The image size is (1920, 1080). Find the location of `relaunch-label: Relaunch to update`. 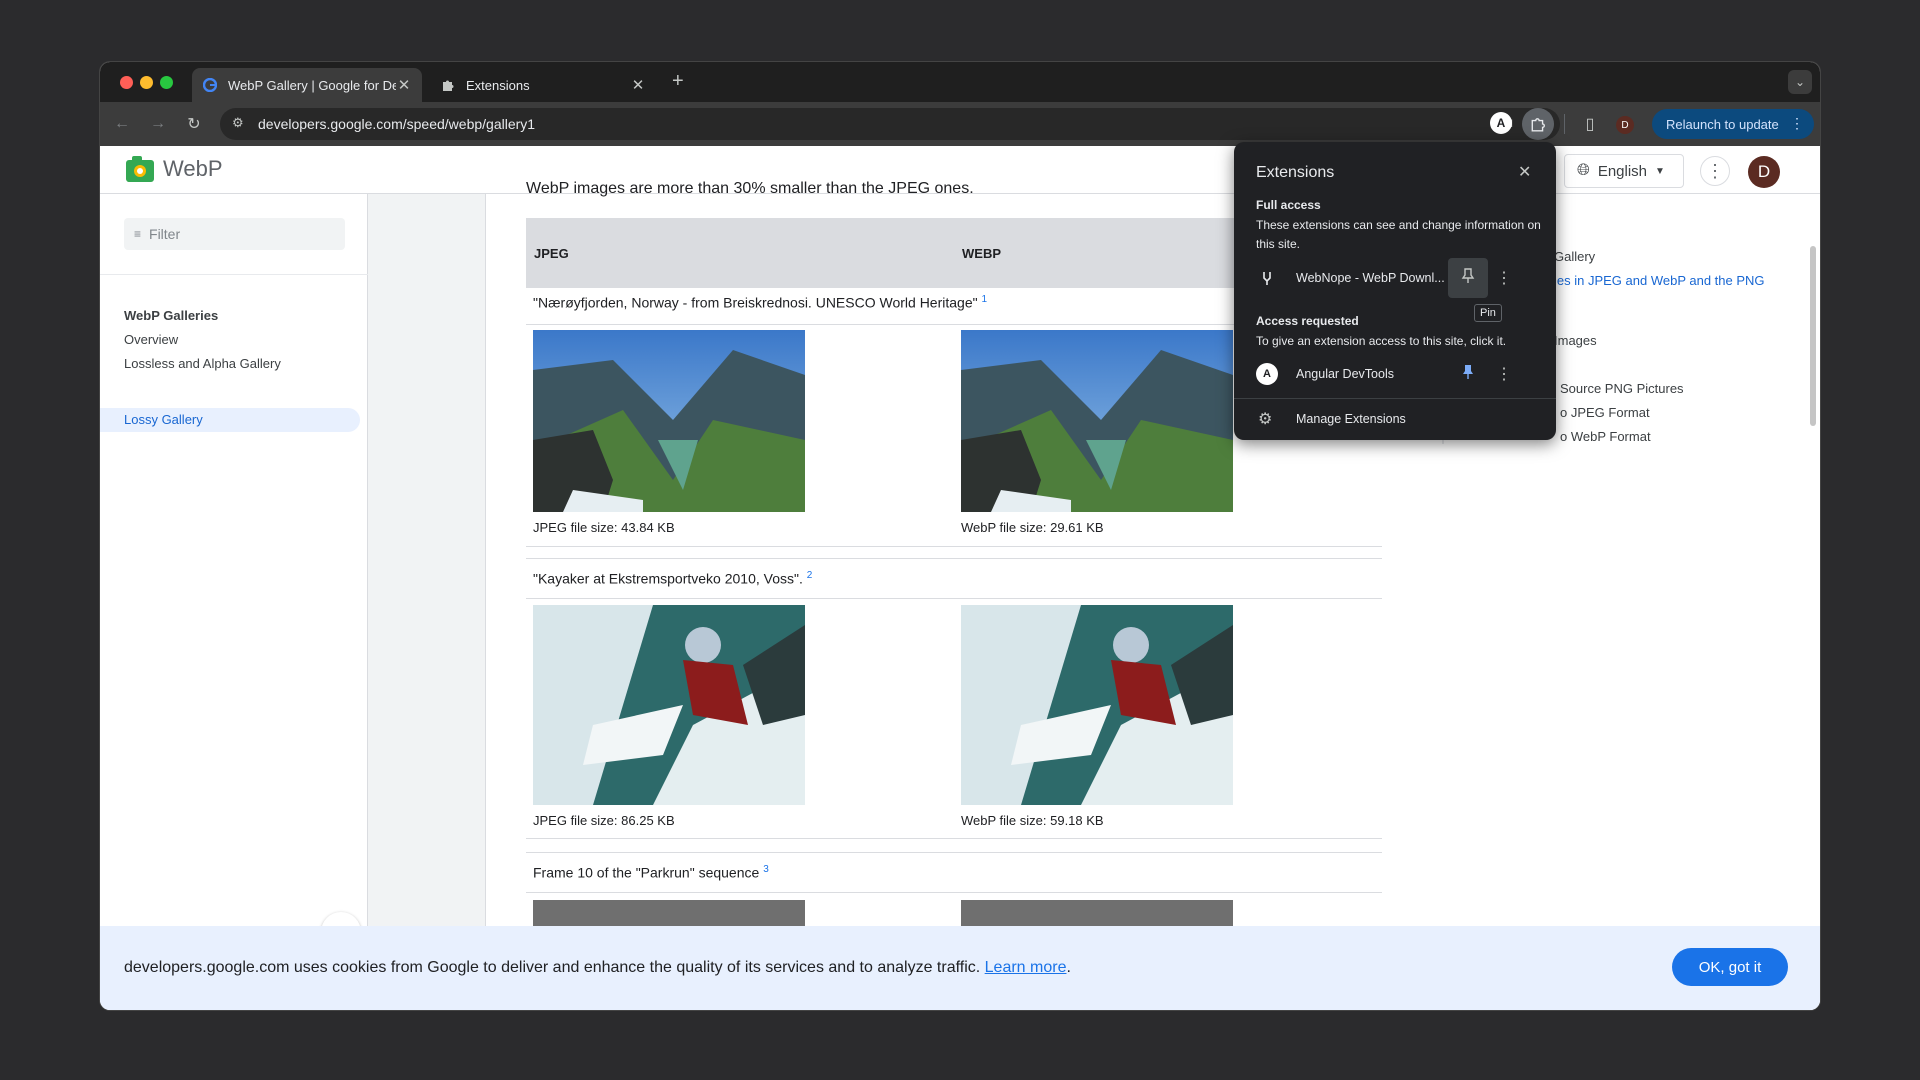

relaunch-label: Relaunch to update is located at coordinates (1722, 124).